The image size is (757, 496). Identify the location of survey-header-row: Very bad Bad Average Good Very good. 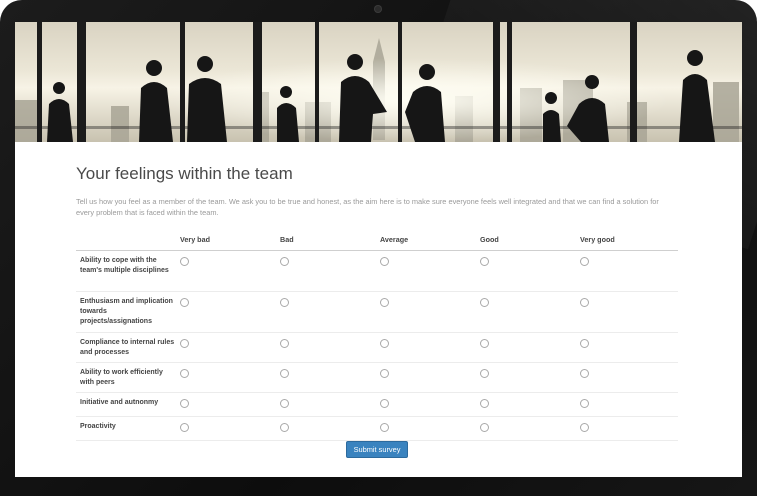
(377, 239).